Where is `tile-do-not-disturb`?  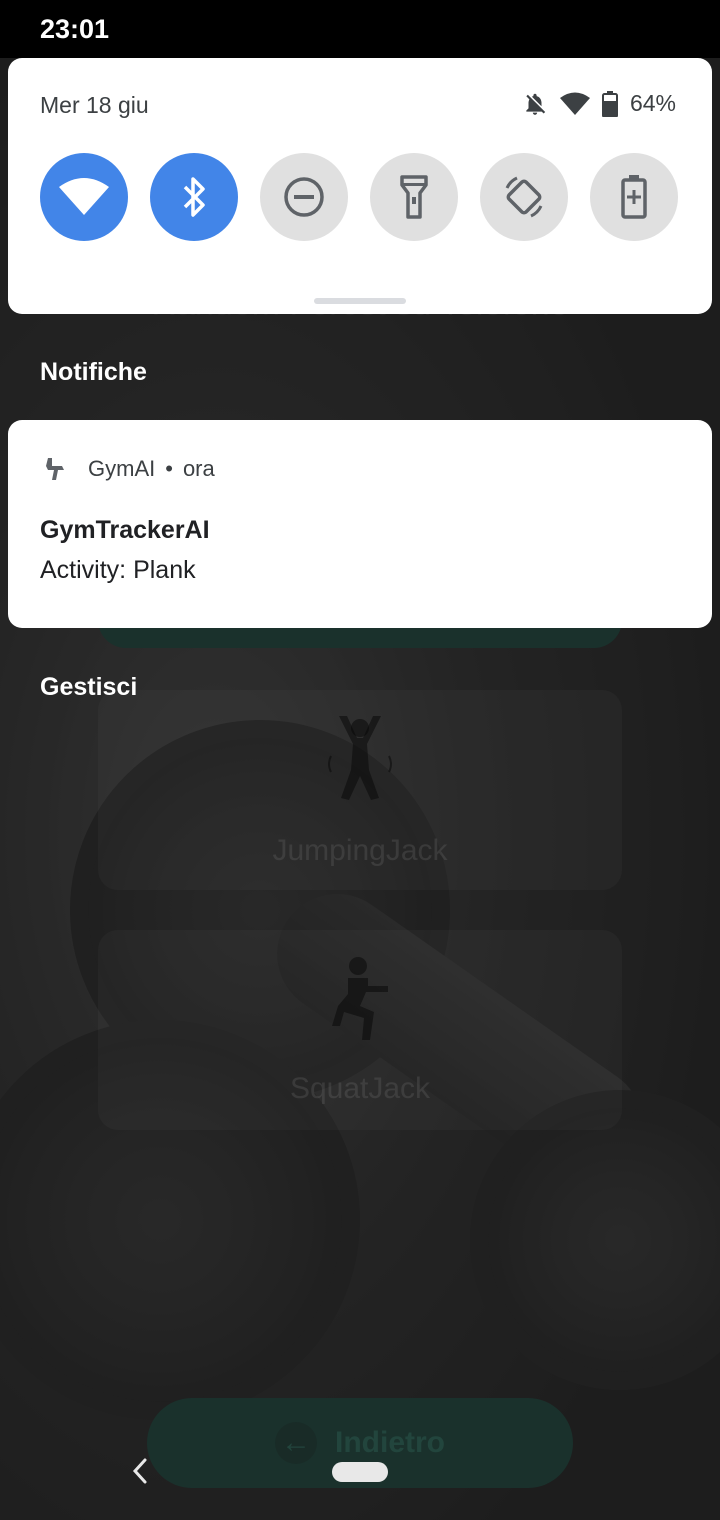 tile-do-not-disturb is located at coordinates (304, 197).